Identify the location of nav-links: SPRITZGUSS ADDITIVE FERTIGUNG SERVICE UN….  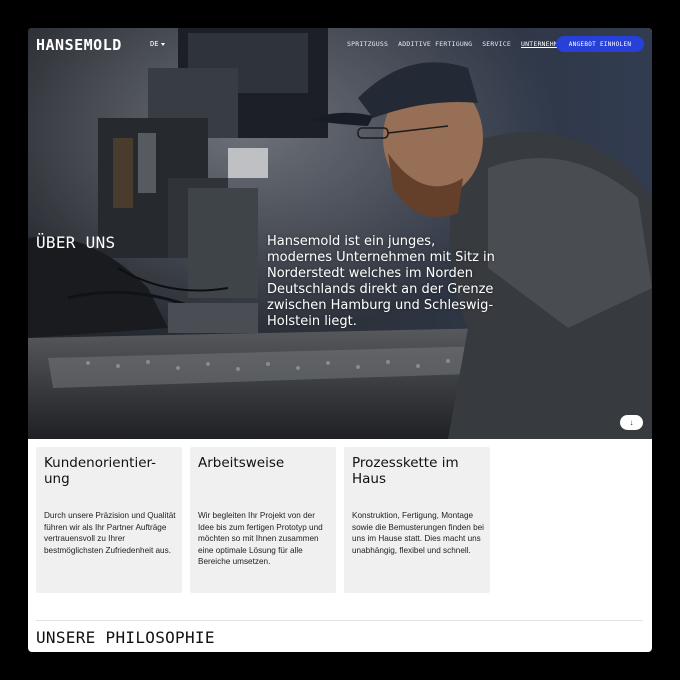
(461, 44).